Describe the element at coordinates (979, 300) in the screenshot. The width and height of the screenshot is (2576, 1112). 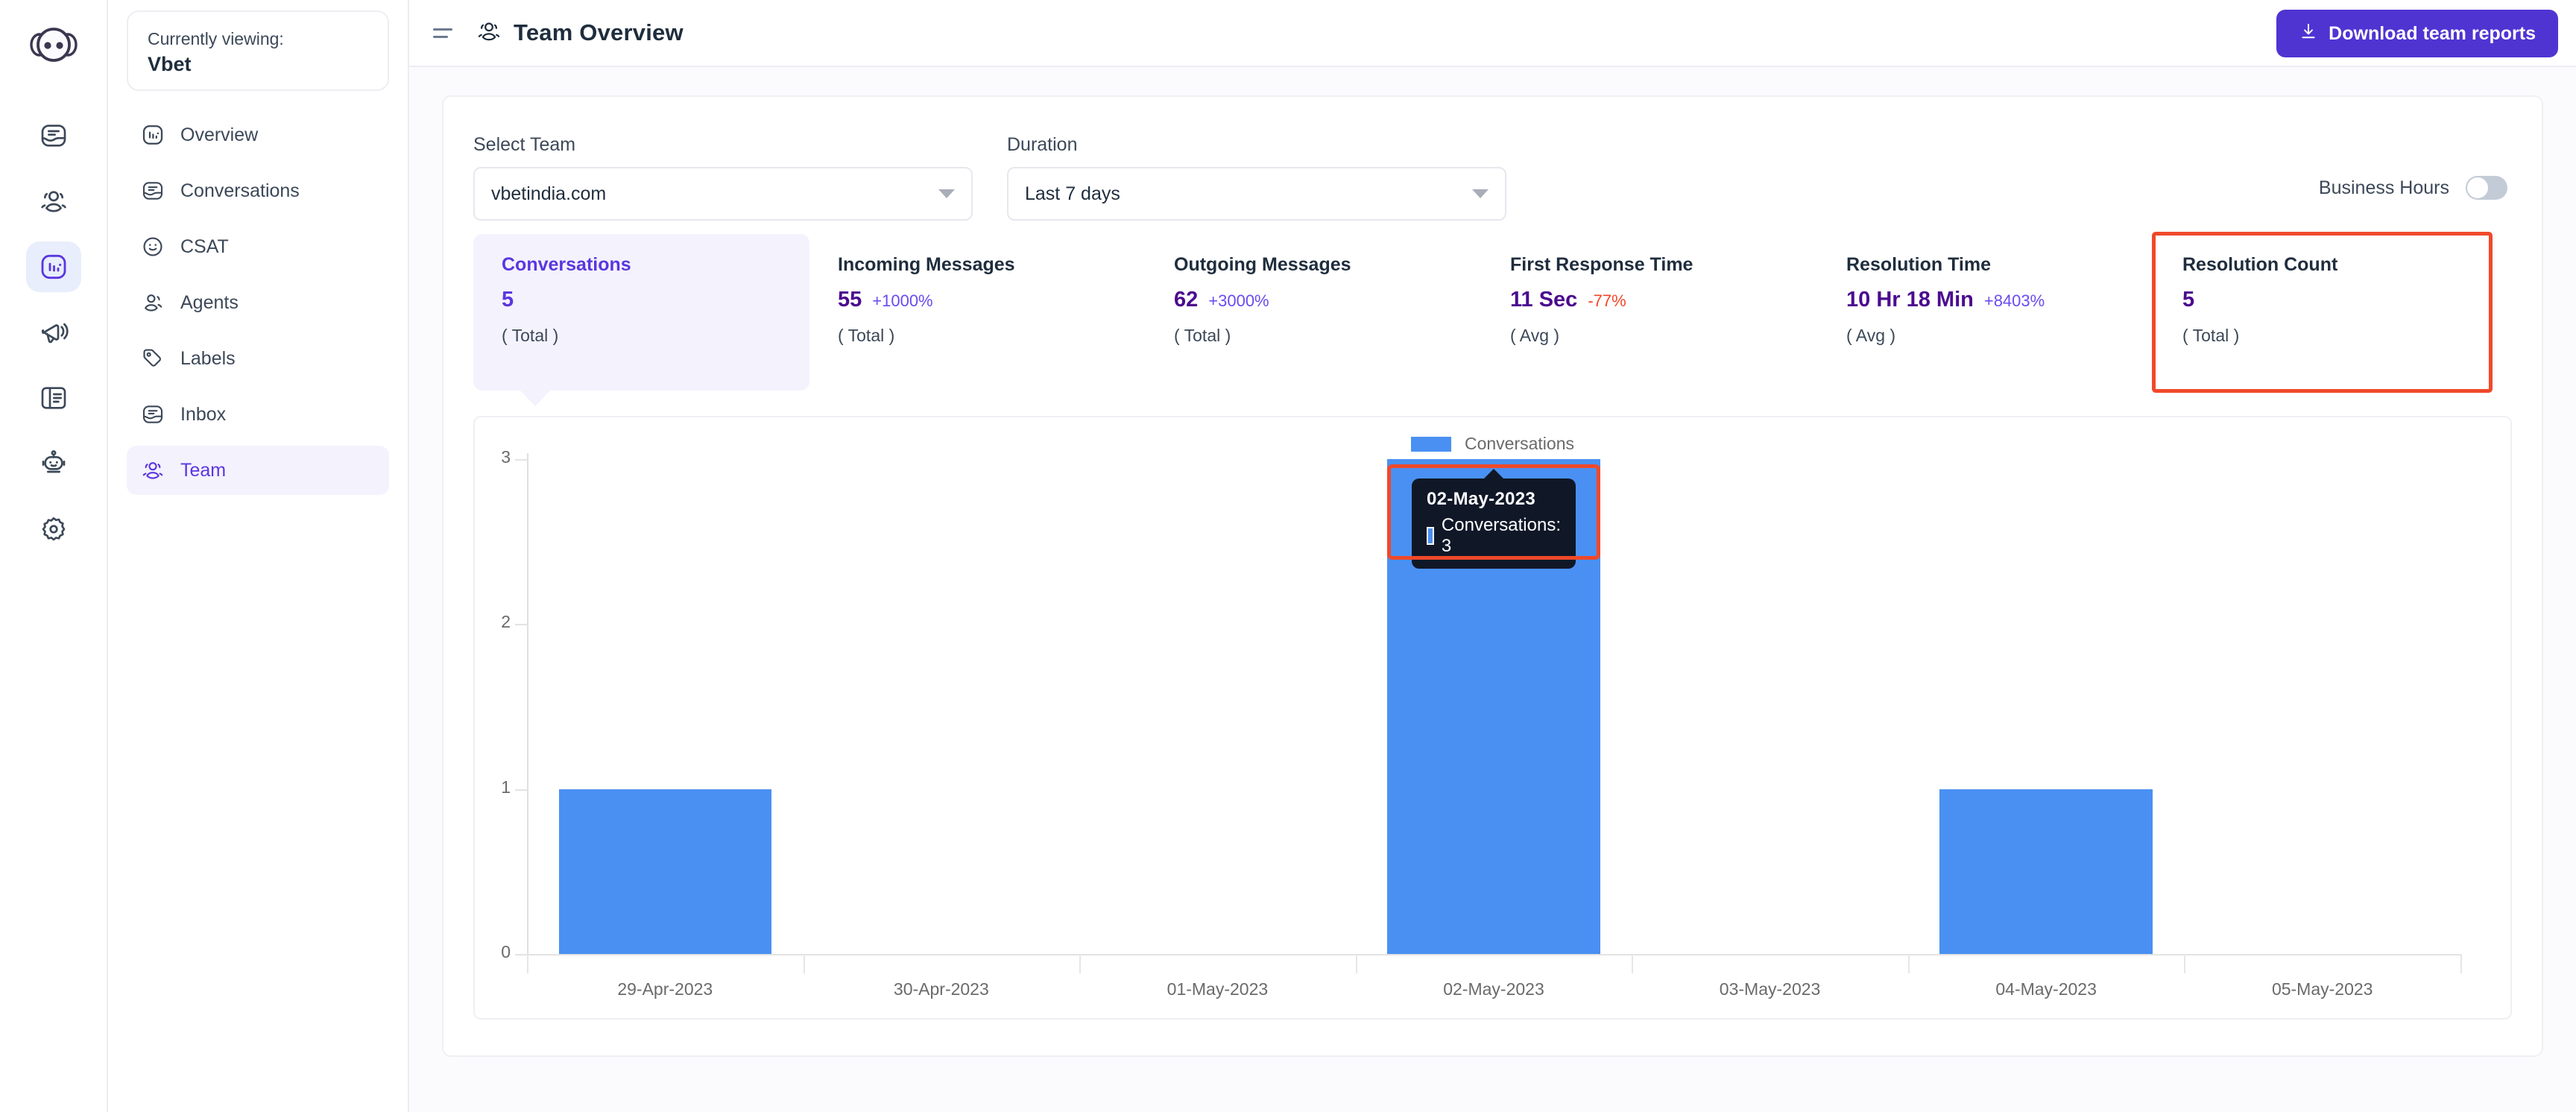
I see `metric-value-row: 55 +1000%` at that location.